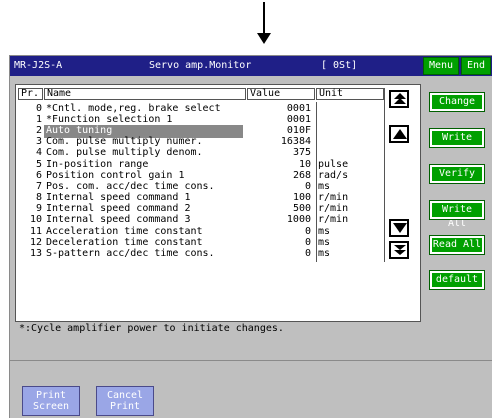  I want to click on row-pr: 6, so click(38, 175).